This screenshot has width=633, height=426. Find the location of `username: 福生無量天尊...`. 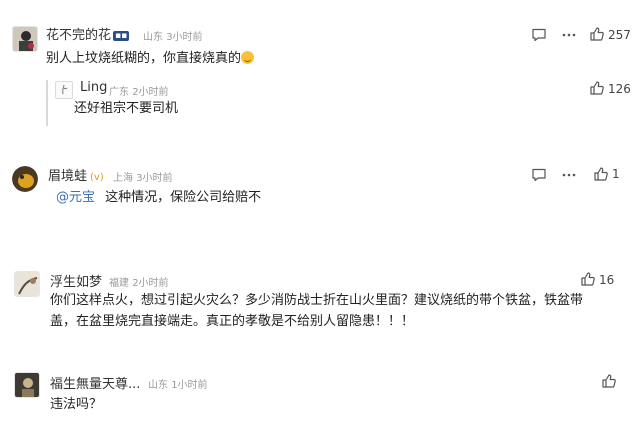

username: 福生無量天尊... is located at coordinates (95, 382).